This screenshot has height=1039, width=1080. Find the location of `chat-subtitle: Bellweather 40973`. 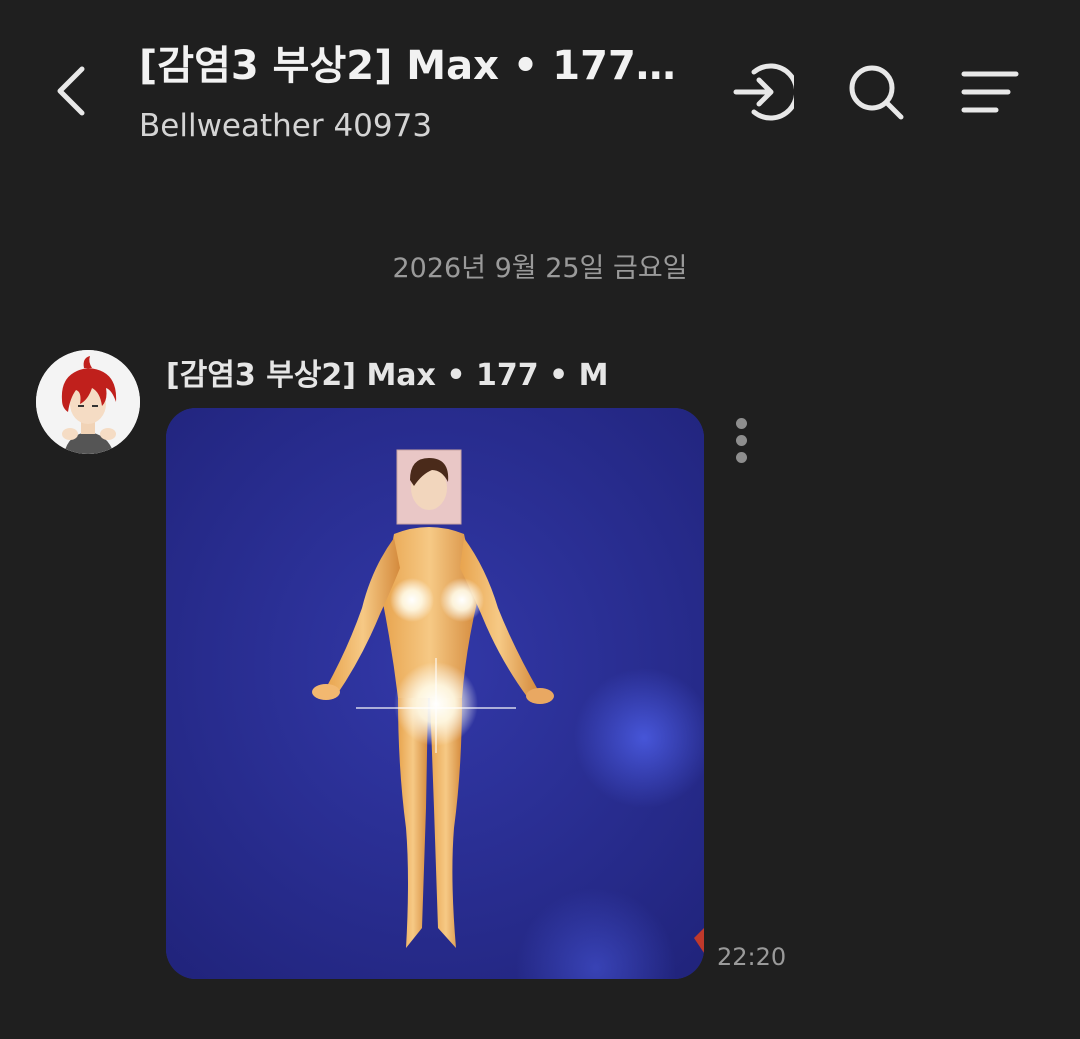

chat-subtitle: Bellweather 40973 is located at coordinates (286, 126).